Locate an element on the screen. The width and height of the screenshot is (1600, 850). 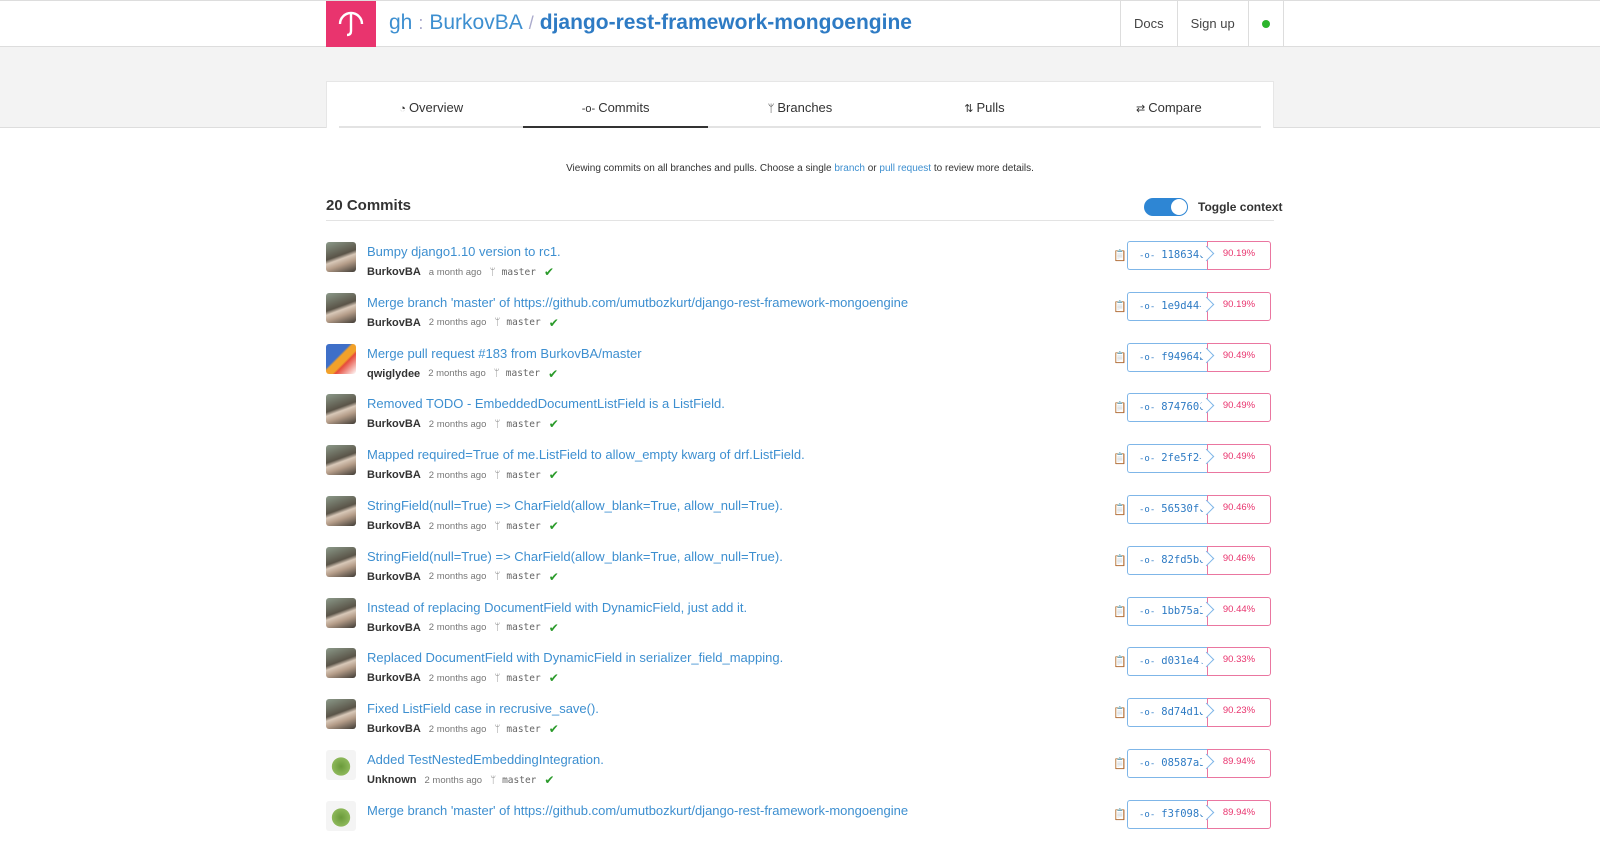
commit-sha-button: -o-d031e4f is located at coordinates (1167, 662).